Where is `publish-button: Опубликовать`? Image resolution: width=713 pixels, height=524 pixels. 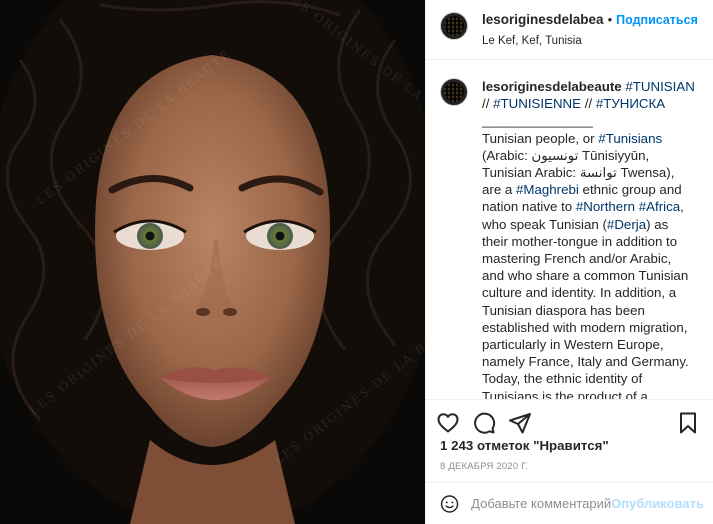 publish-button: Опубликовать is located at coordinates (657, 503).